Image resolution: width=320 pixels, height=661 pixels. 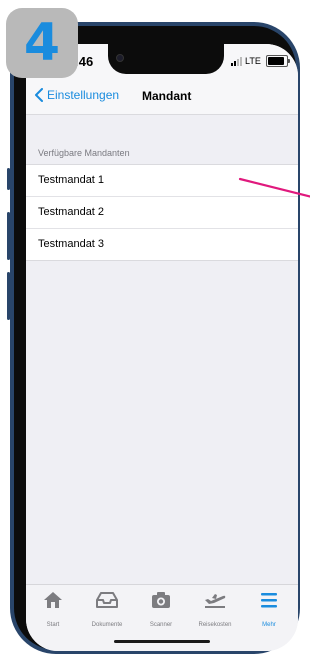 What do you see at coordinates (162, 181) in the screenshot?
I see `list-item-mandant-1: Testmandat 1` at bounding box center [162, 181].